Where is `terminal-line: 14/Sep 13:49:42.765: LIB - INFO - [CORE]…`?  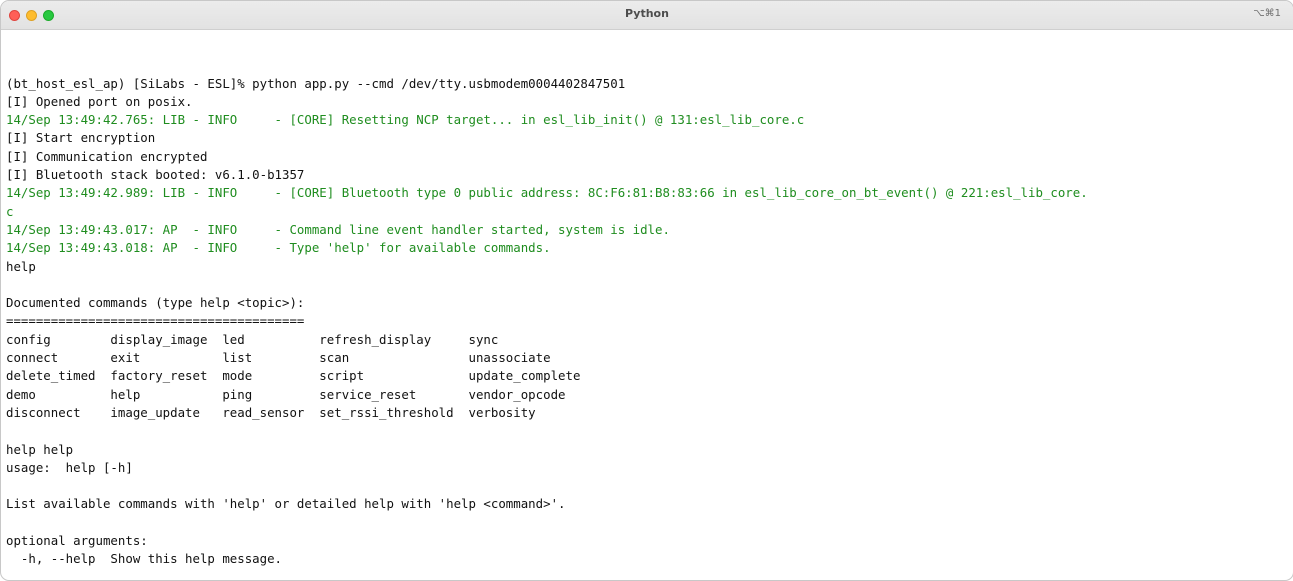 terminal-line: 14/Sep 13:49:42.765: LIB - INFO - [CORE]… is located at coordinates (405, 120).